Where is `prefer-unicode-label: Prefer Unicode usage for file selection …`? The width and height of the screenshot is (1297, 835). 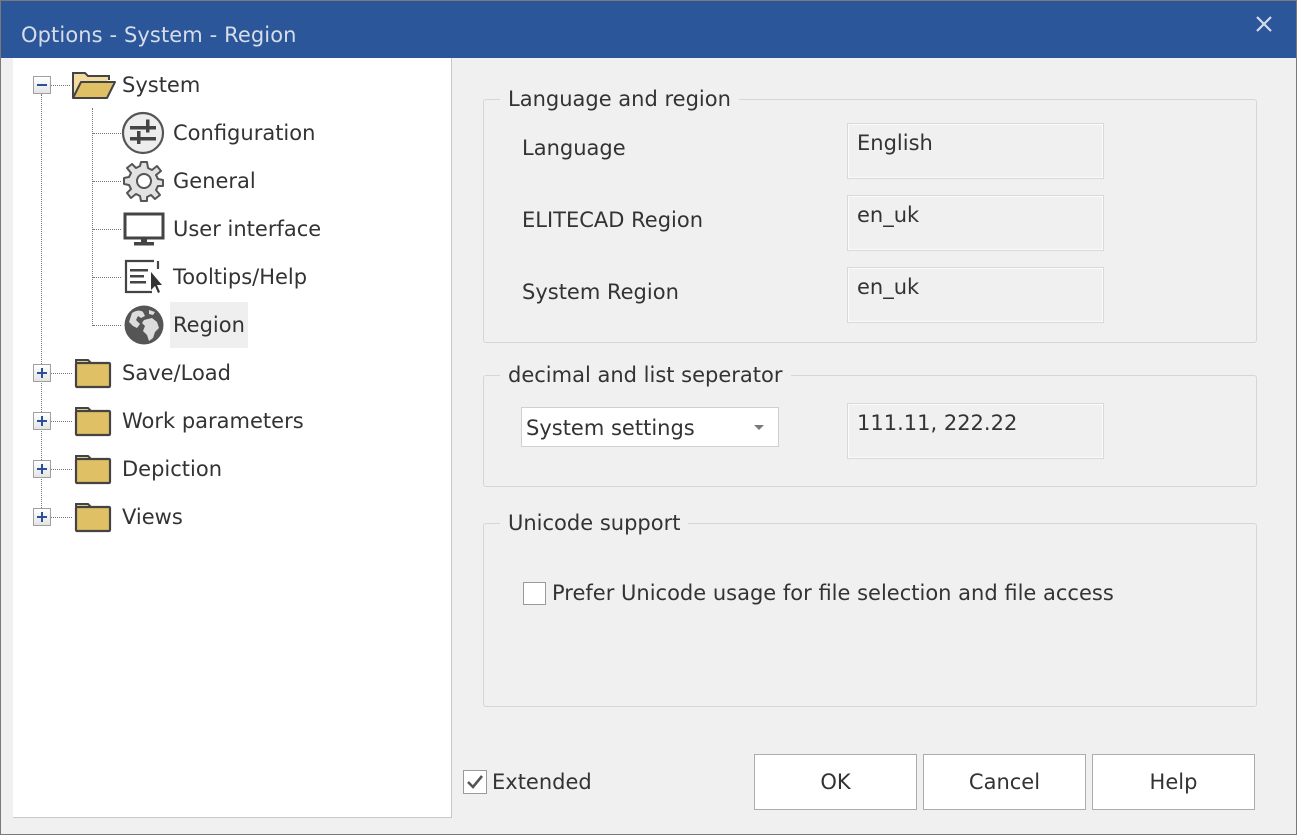 prefer-unicode-label: Prefer Unicode usage for file selection … is located at coordinates (833, 593).